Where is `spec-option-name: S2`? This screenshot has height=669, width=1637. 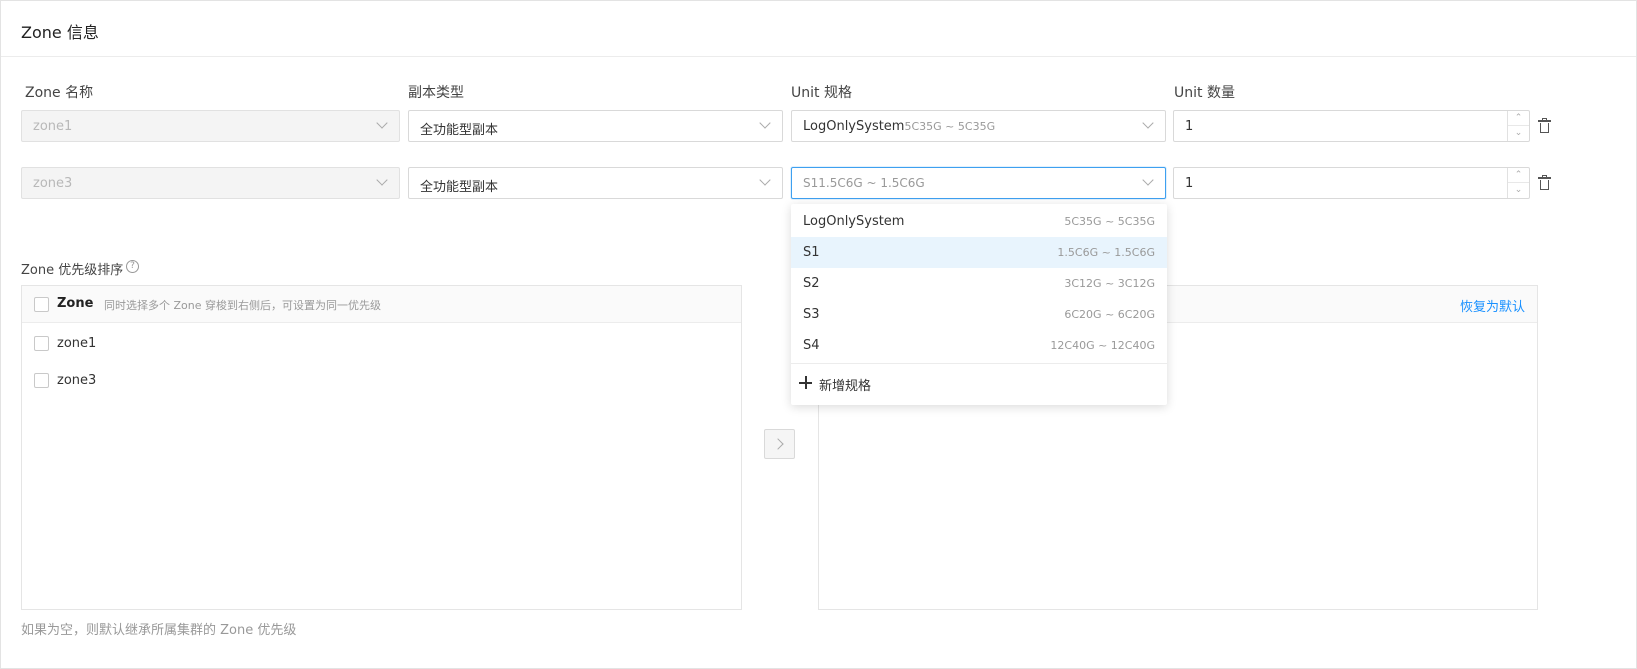 spec-option-name: S2 is located at coordinates (811, 283).